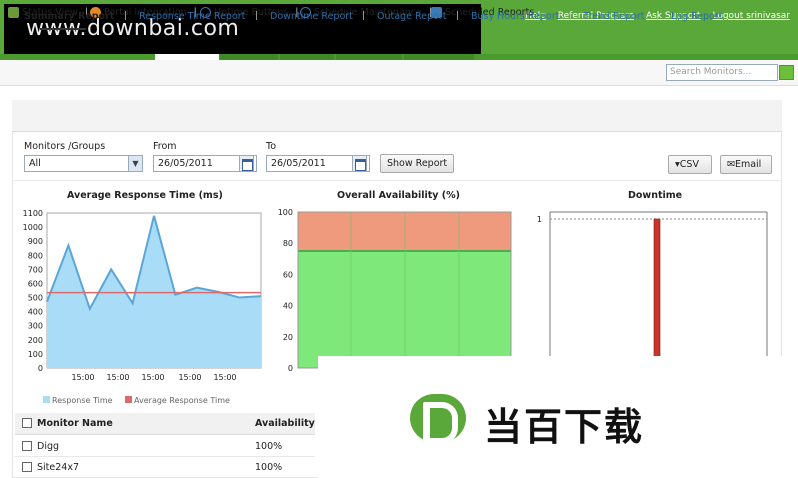 The width and height of the screenshot is (798, 478). Describe the element at coordinates (397, 116) in the screenshot. I see `report-tabs` at that location.